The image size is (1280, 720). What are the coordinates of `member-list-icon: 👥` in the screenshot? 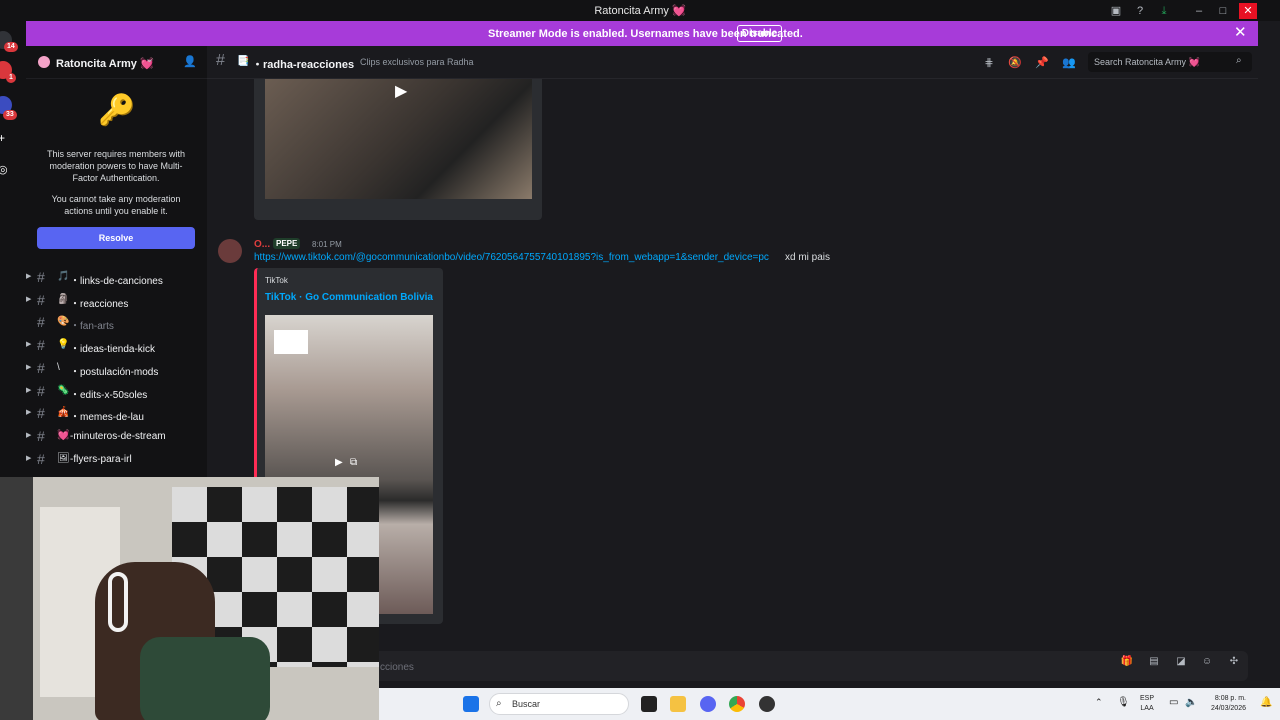 It's located at (1069, 63).